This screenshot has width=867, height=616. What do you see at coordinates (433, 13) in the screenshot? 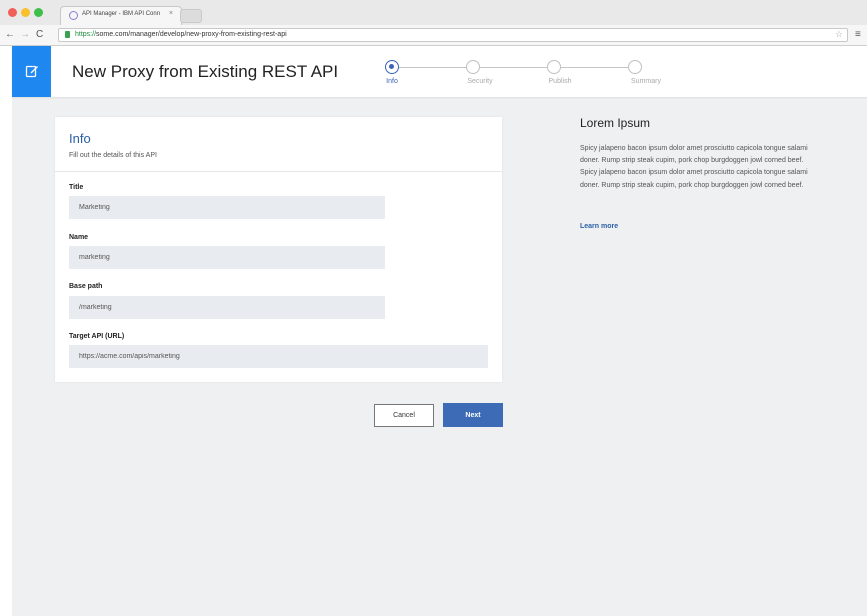
I see `browser-tab-strip: API Manager - IBM API Conn ×` at bounding box center [433, 13].